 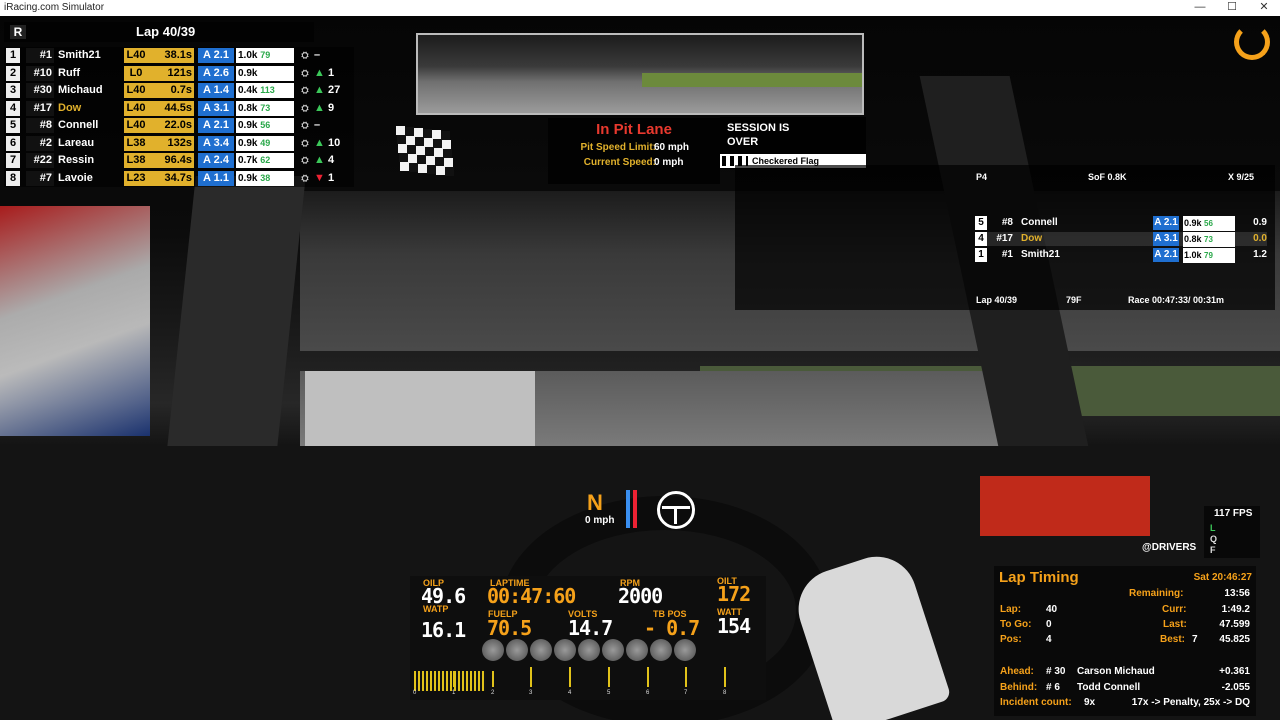 I want to click on dash-switch-box, so click(x=1065, y=506).